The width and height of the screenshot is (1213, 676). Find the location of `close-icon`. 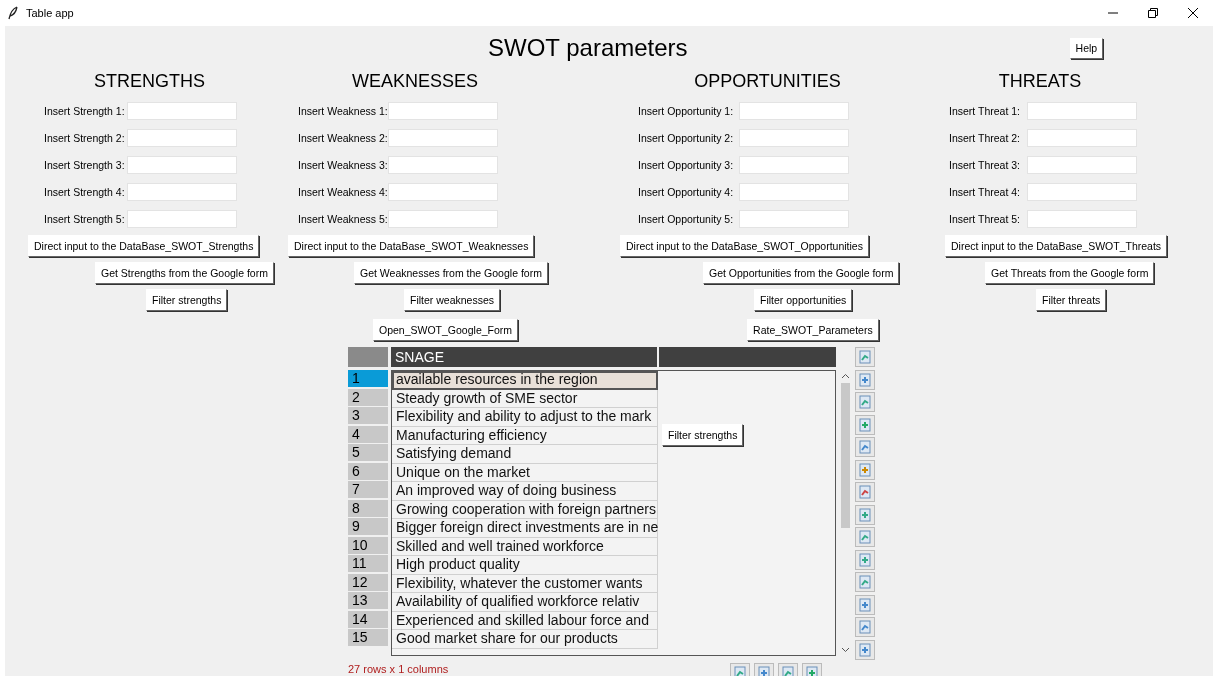

close-icon is located at coordinates (1193, 13).